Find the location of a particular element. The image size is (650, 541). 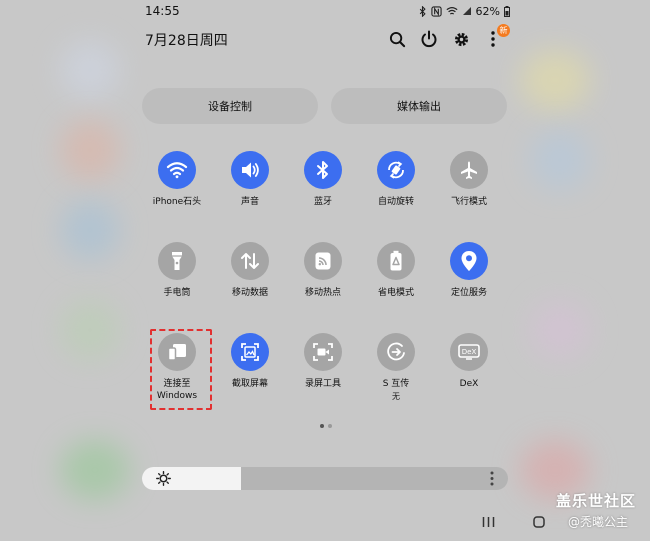

gear-icon is located at coordinates (461, 39).